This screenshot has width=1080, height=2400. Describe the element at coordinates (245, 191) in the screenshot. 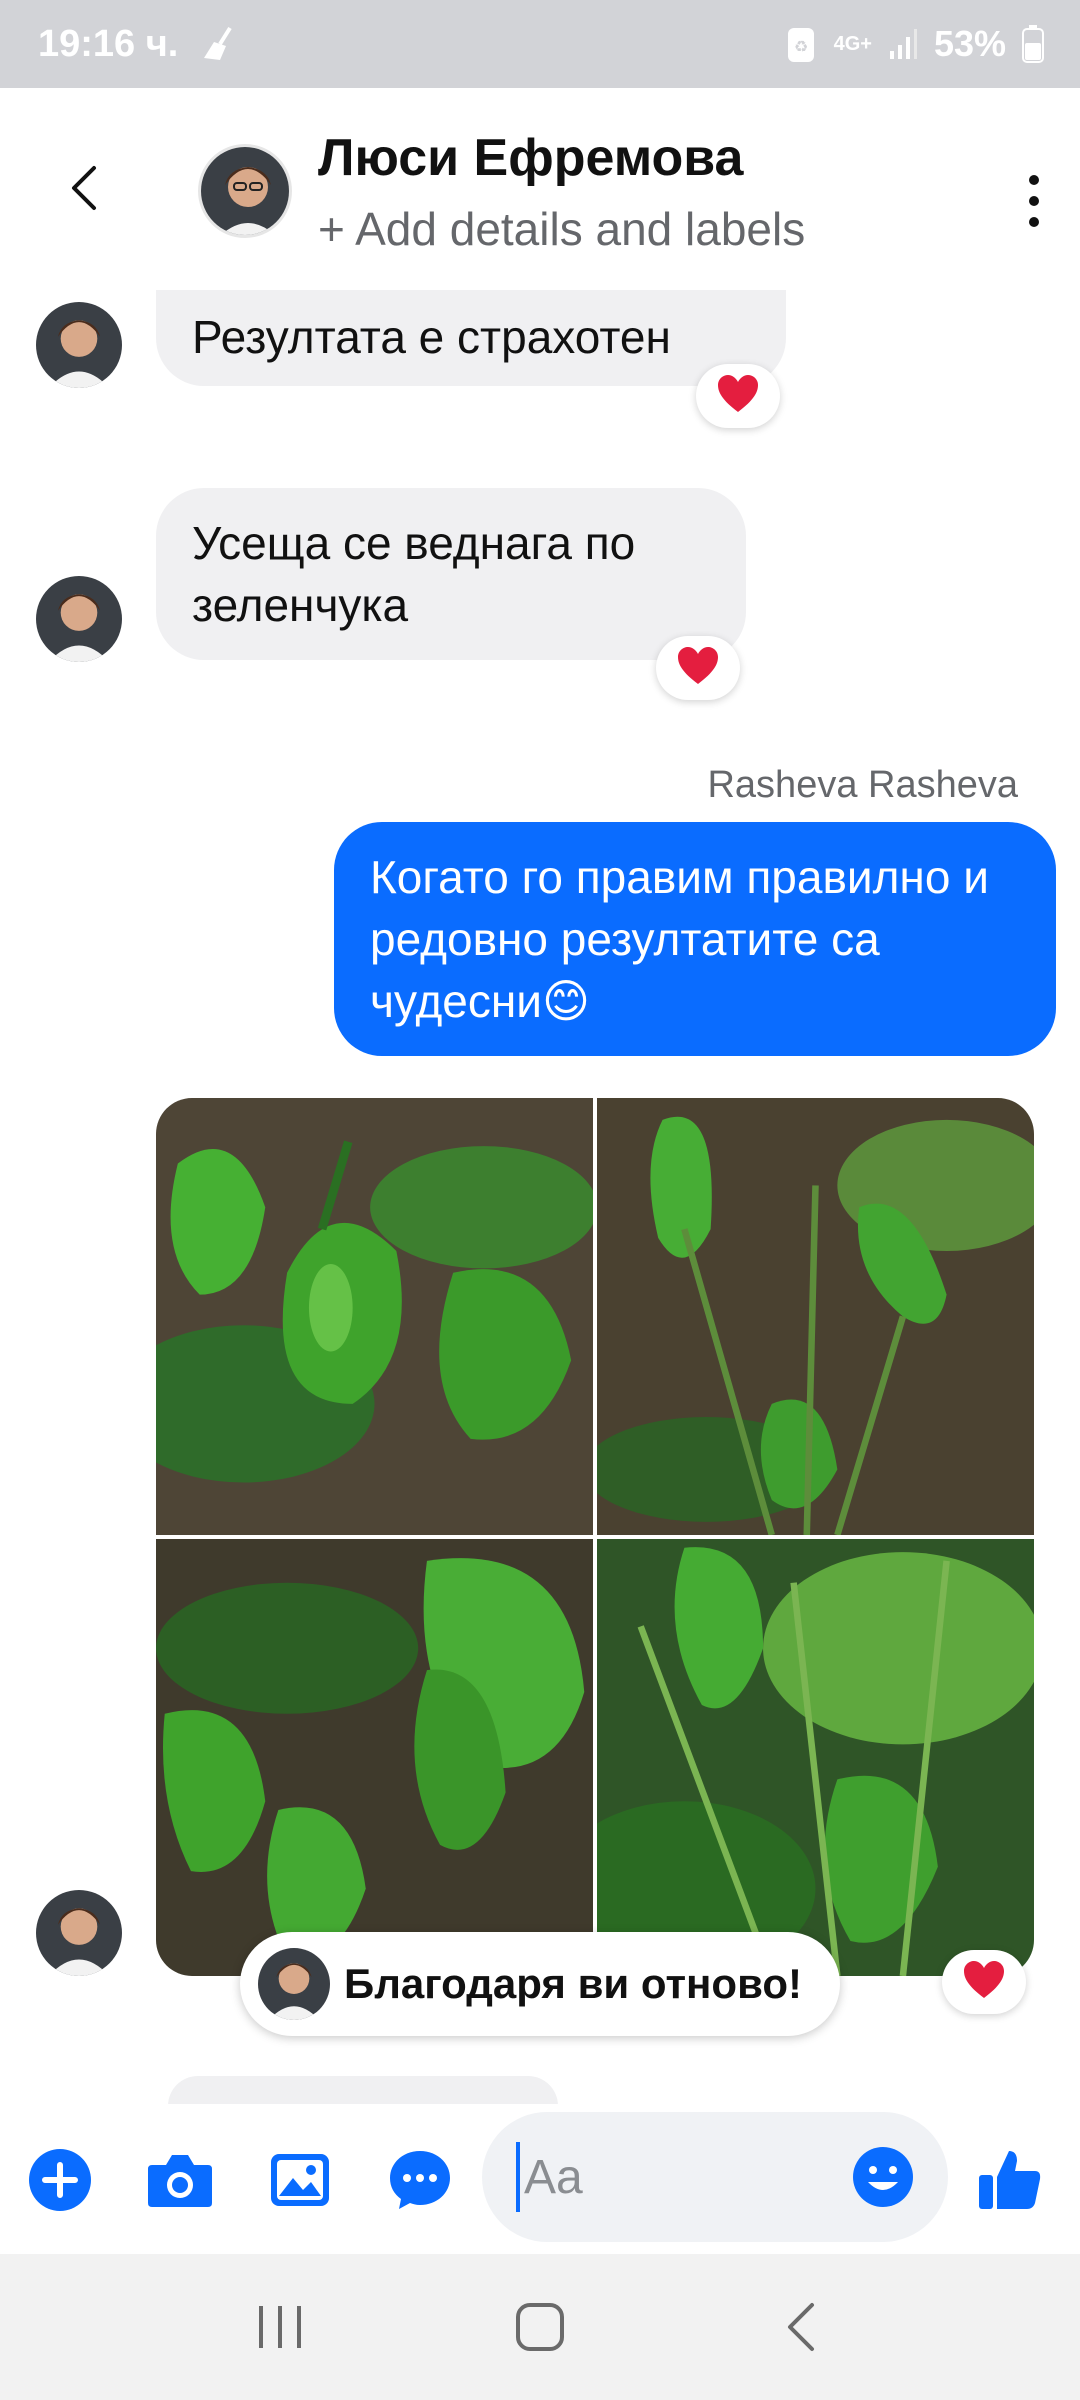

I see `contact-avatar` at that location.